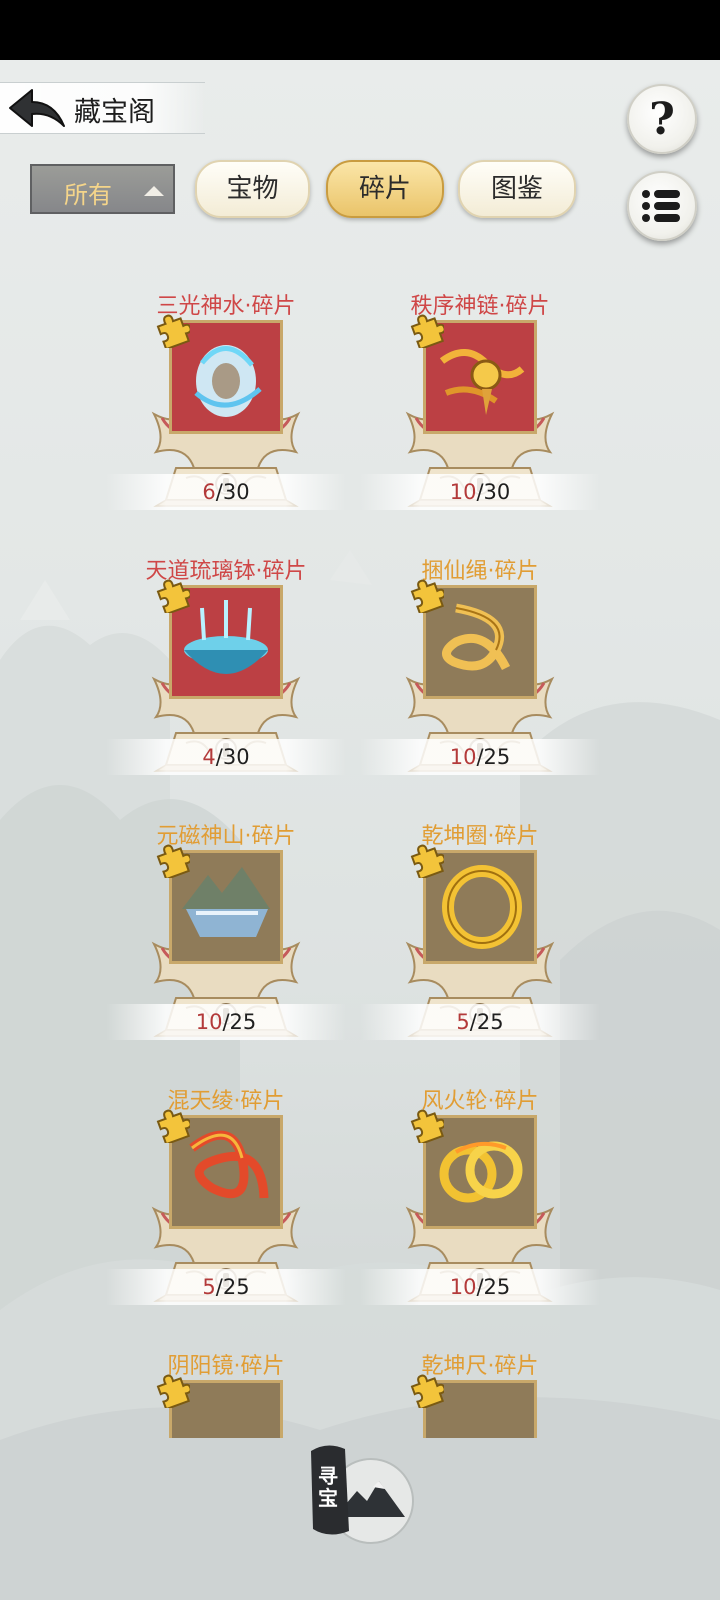 This screenshot has height=1600, width=720. I want to click on help-button: ?, so click(662, 119).